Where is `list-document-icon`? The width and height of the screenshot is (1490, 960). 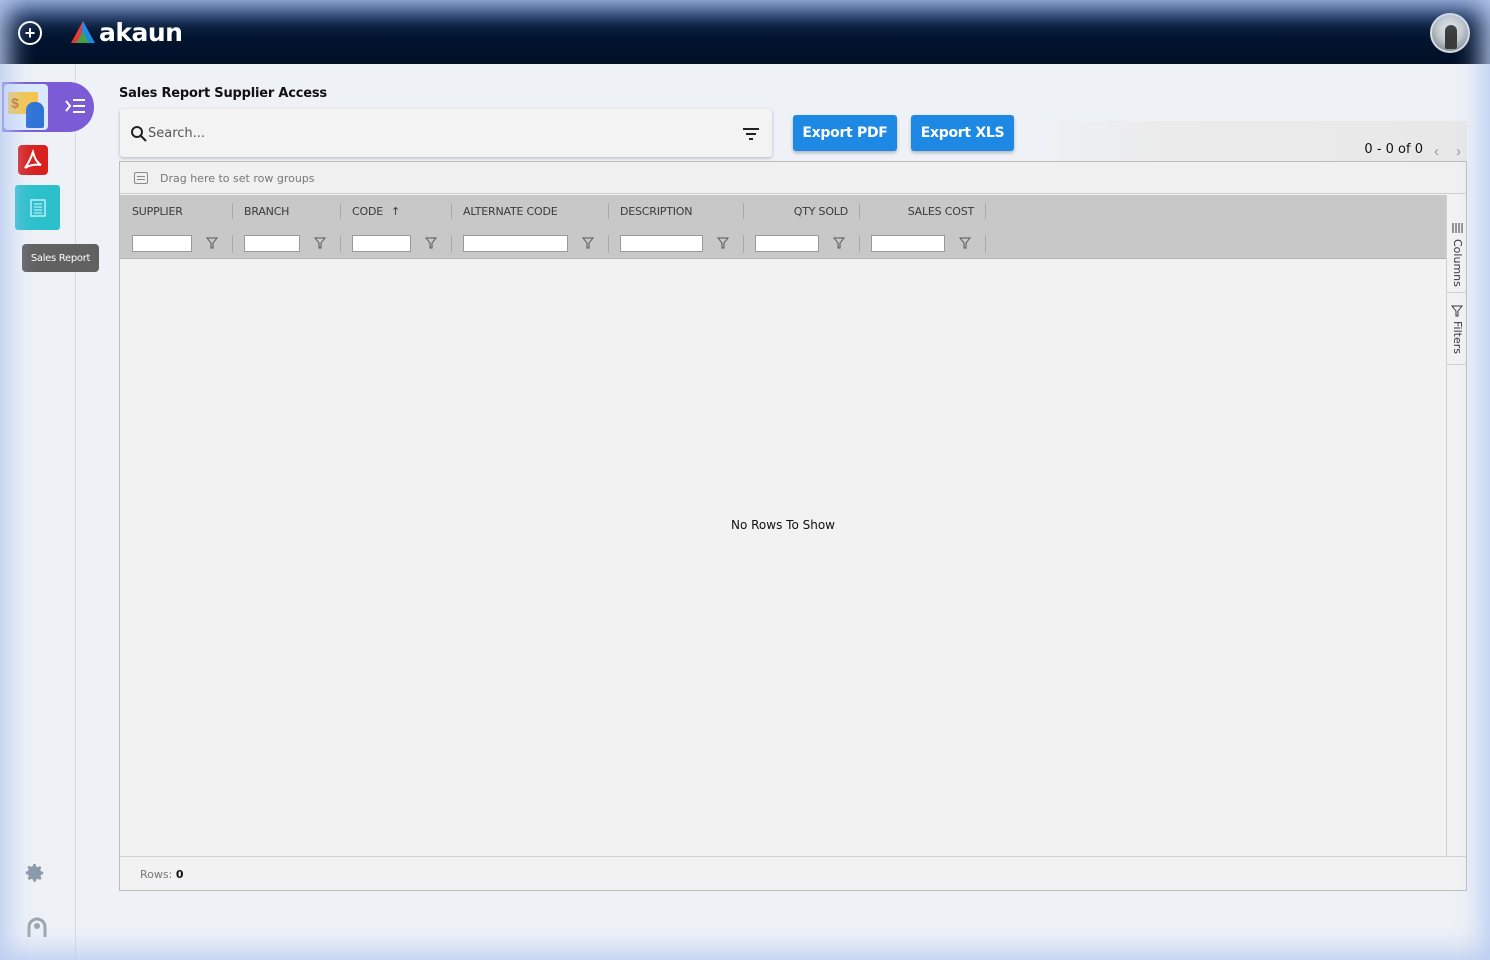 list-document-icon is located at coordinates (37, 207).